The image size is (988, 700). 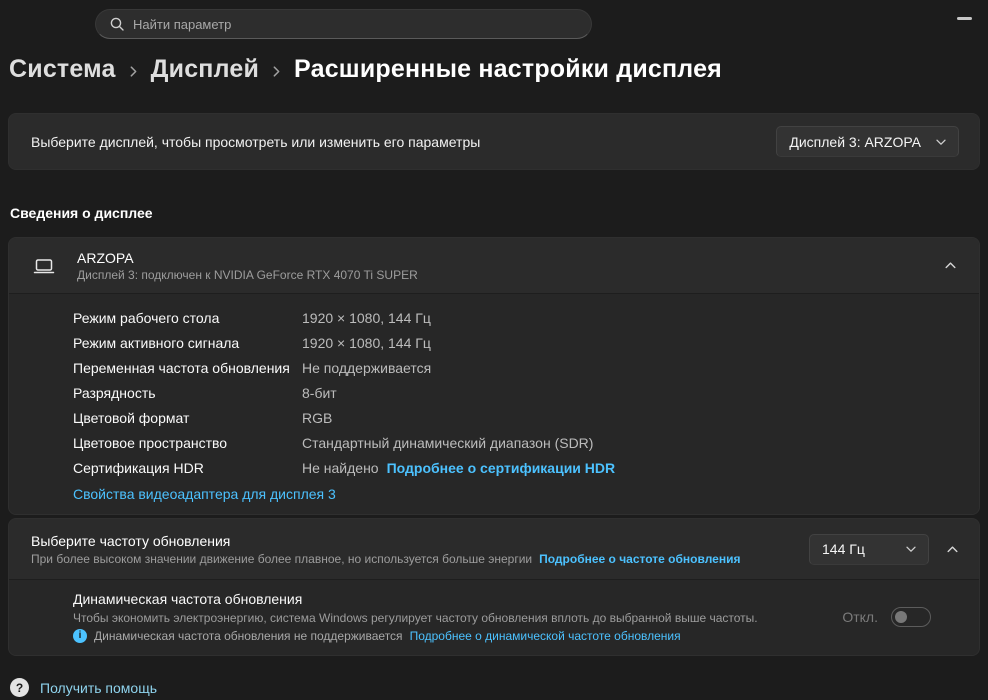 I want to click on detail-label: Цветовое пространство, so click(x=150, y=442).